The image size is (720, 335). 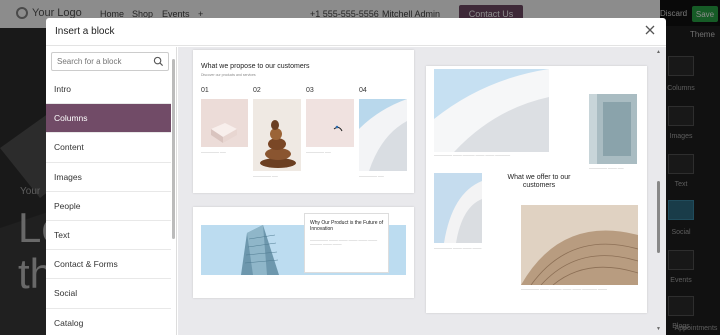 What do you see at coordinates (108, 294) in the screenshot?
I see `category-social: Social` at bounding box center [108, 294].